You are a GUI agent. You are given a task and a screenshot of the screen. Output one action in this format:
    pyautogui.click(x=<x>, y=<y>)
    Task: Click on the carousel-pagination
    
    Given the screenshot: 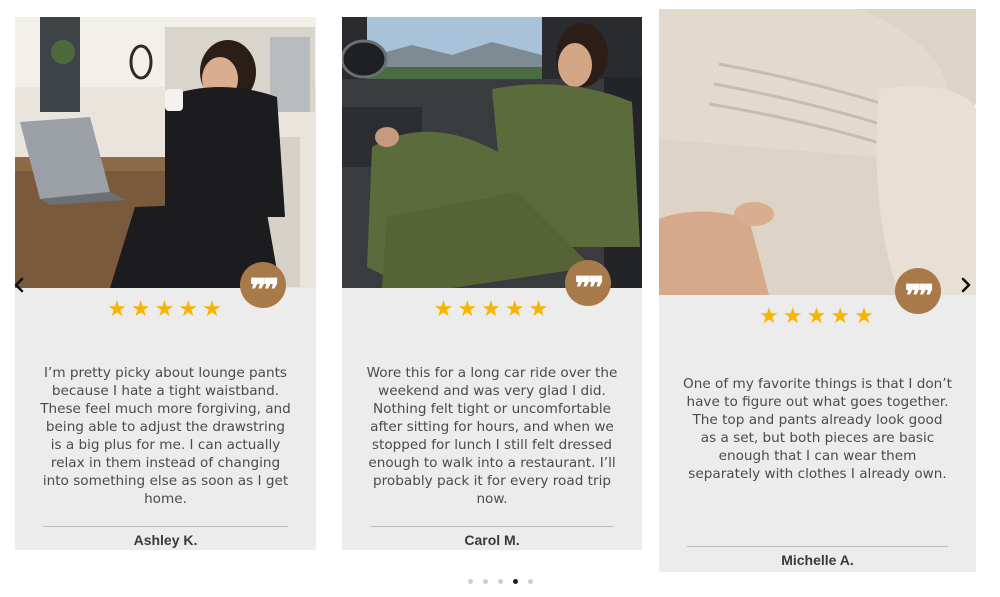 What is the action you would take?
    pyautogui.click(x=500, y=581)
    